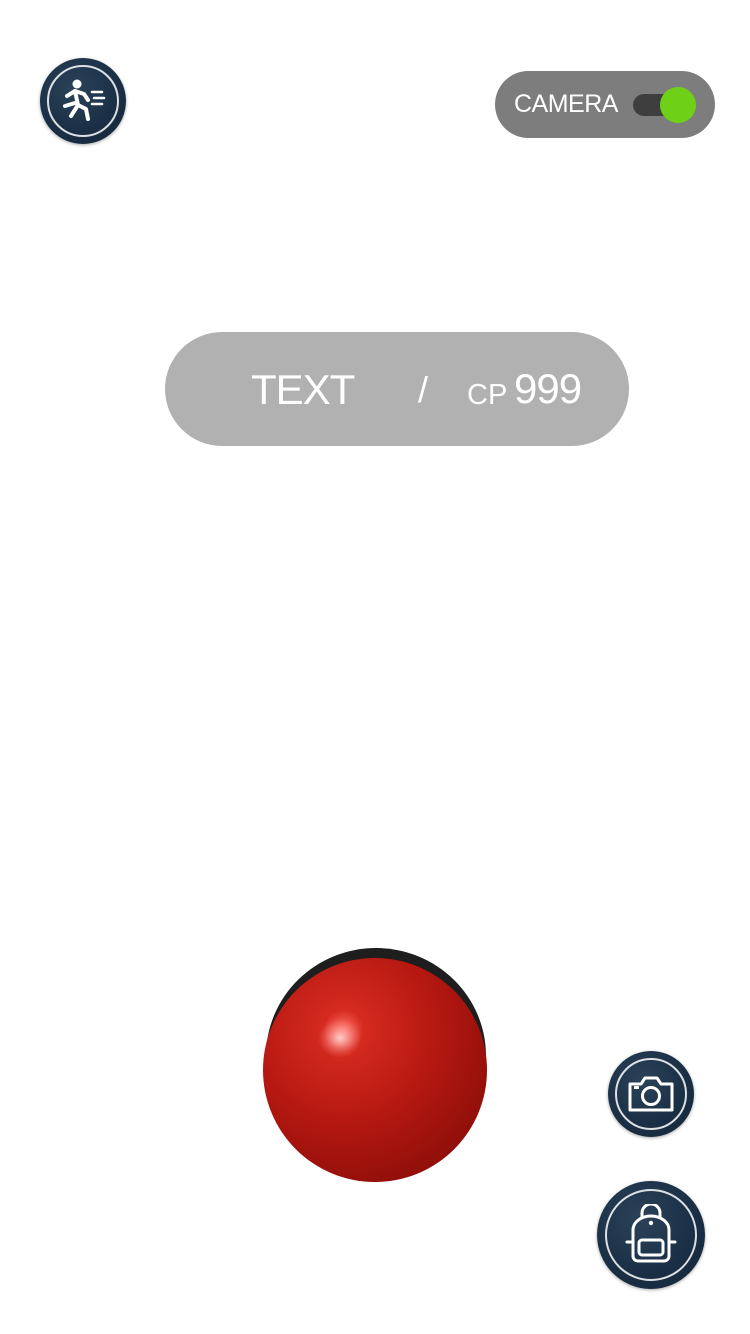 The image size is (750, 1334). Describe the element at coordinates (376, 1066) in the screenshot. I see `red-ball` at that location.